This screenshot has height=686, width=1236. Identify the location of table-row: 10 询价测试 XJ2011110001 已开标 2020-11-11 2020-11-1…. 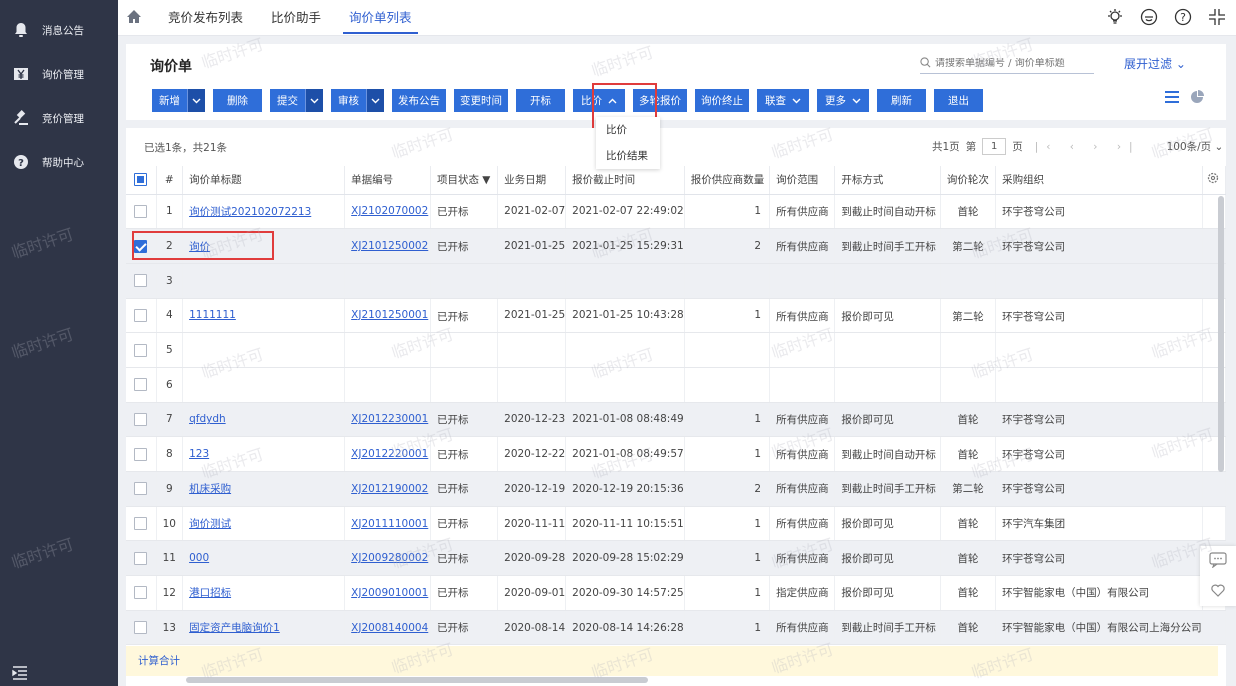
(676, 524).